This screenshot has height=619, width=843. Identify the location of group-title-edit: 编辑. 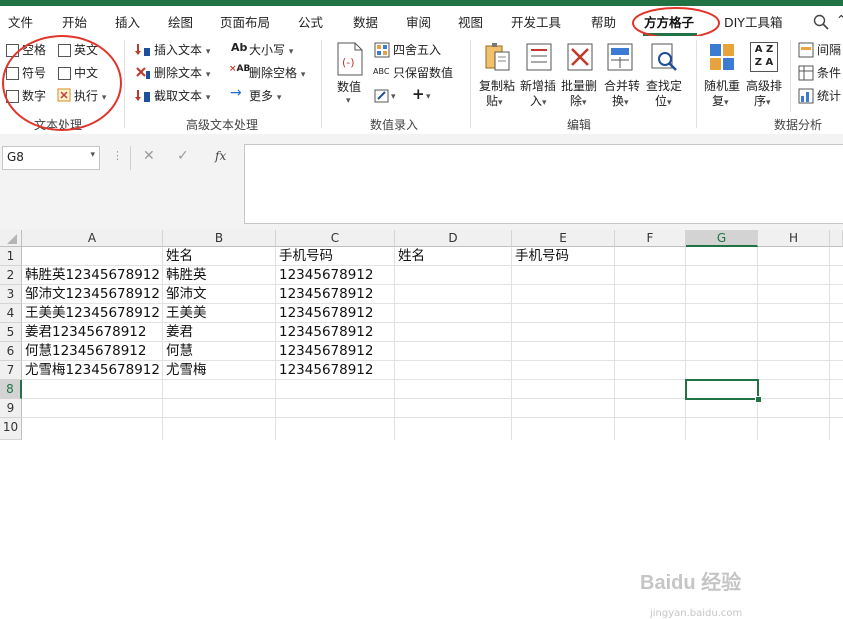
(579, 125).